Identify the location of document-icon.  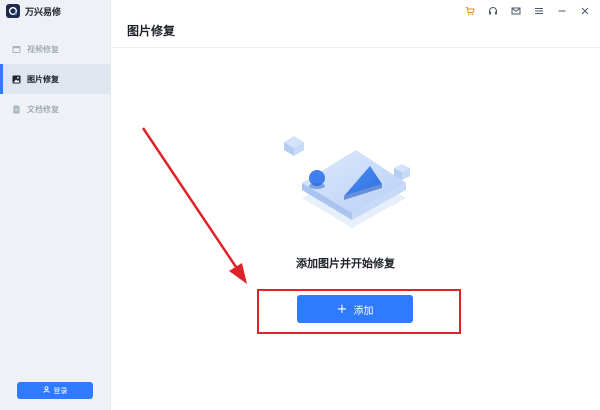
(16, 109).